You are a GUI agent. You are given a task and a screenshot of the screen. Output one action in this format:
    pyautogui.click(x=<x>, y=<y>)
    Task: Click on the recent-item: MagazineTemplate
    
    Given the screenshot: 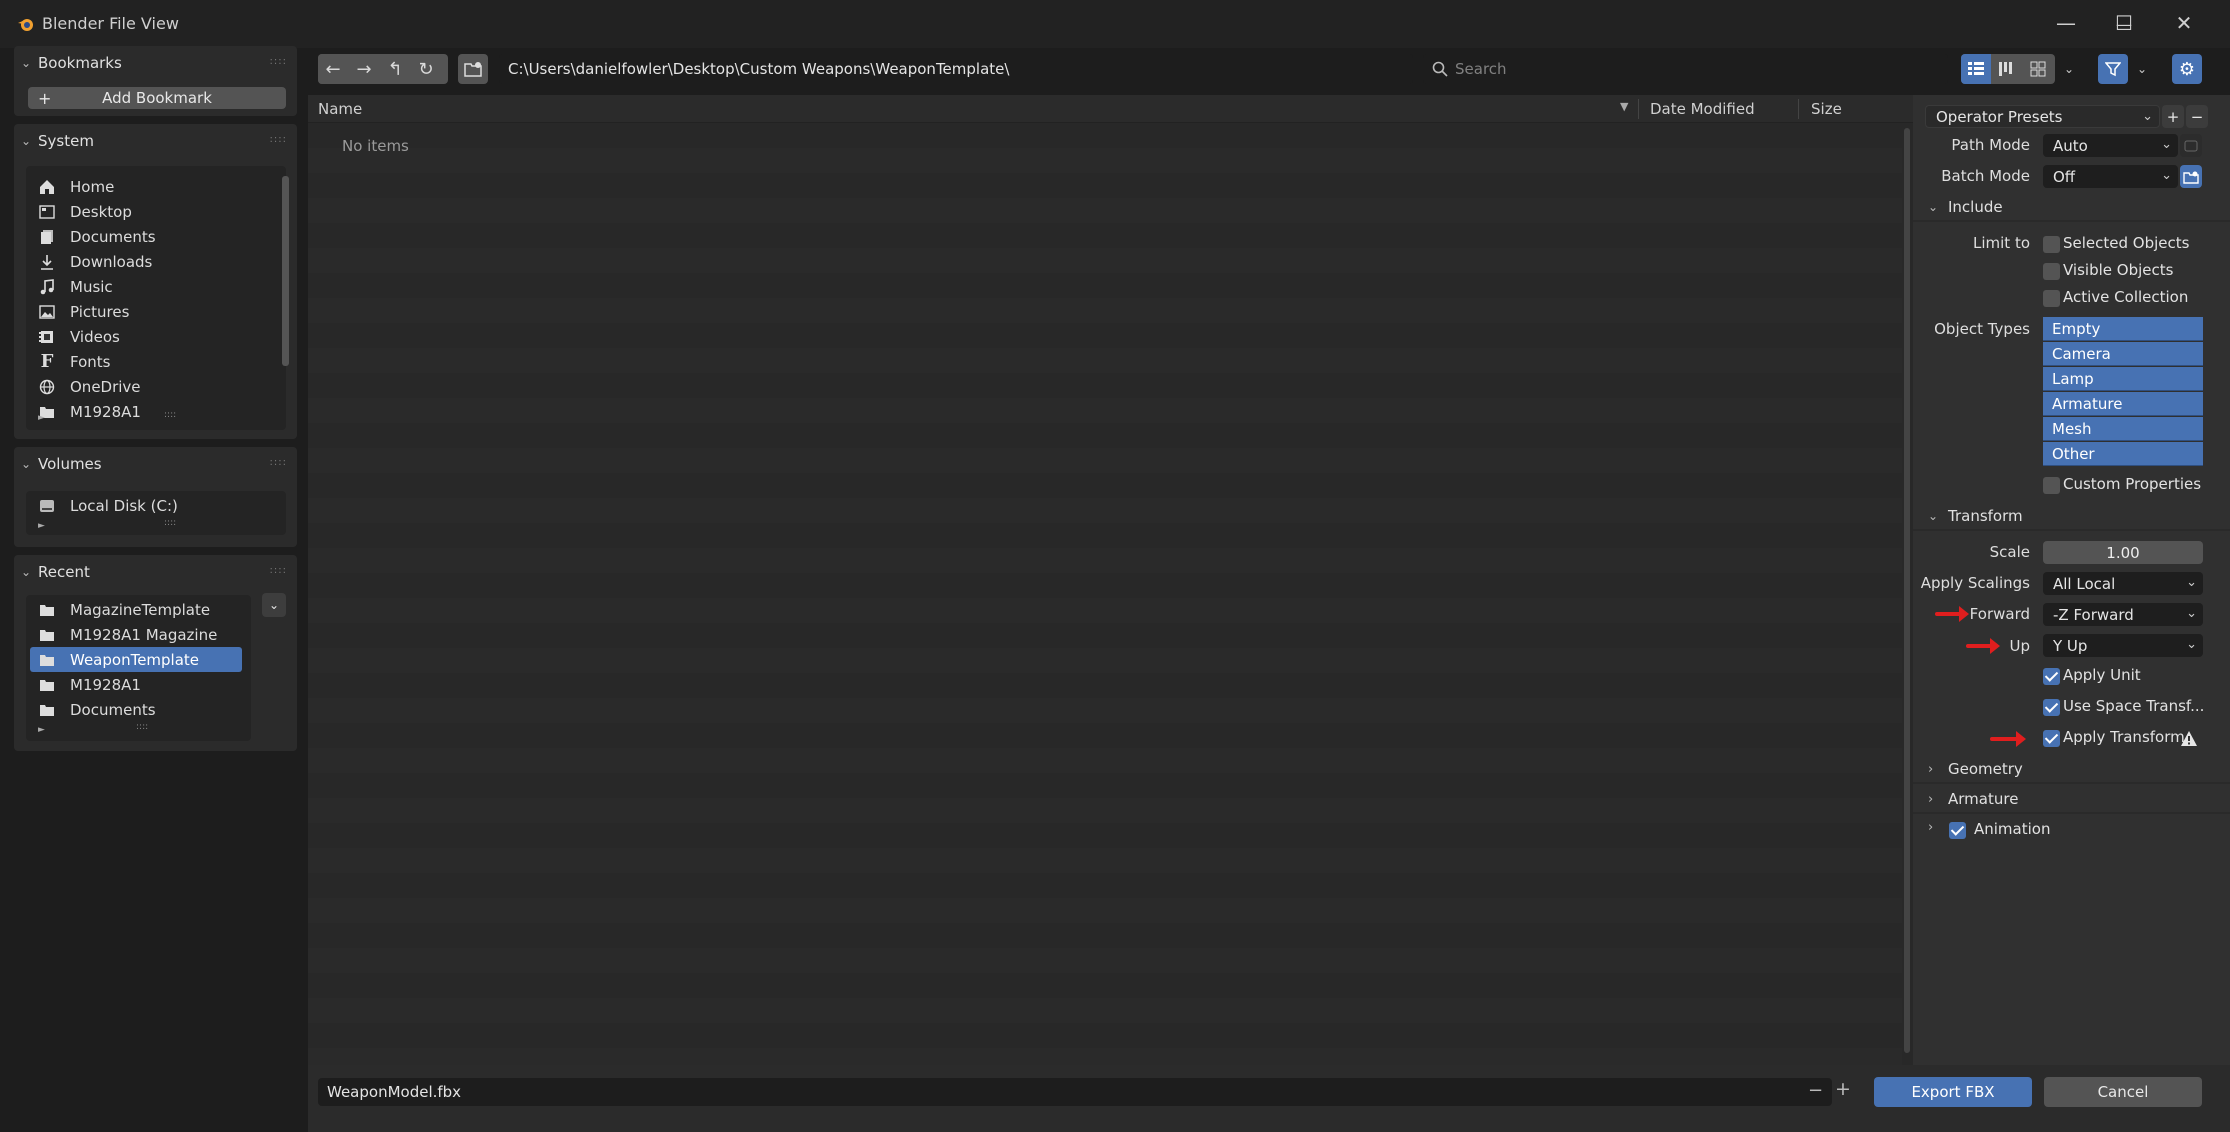 What is the action you would take?
    pyautogui.click(x=136, y=609)
    